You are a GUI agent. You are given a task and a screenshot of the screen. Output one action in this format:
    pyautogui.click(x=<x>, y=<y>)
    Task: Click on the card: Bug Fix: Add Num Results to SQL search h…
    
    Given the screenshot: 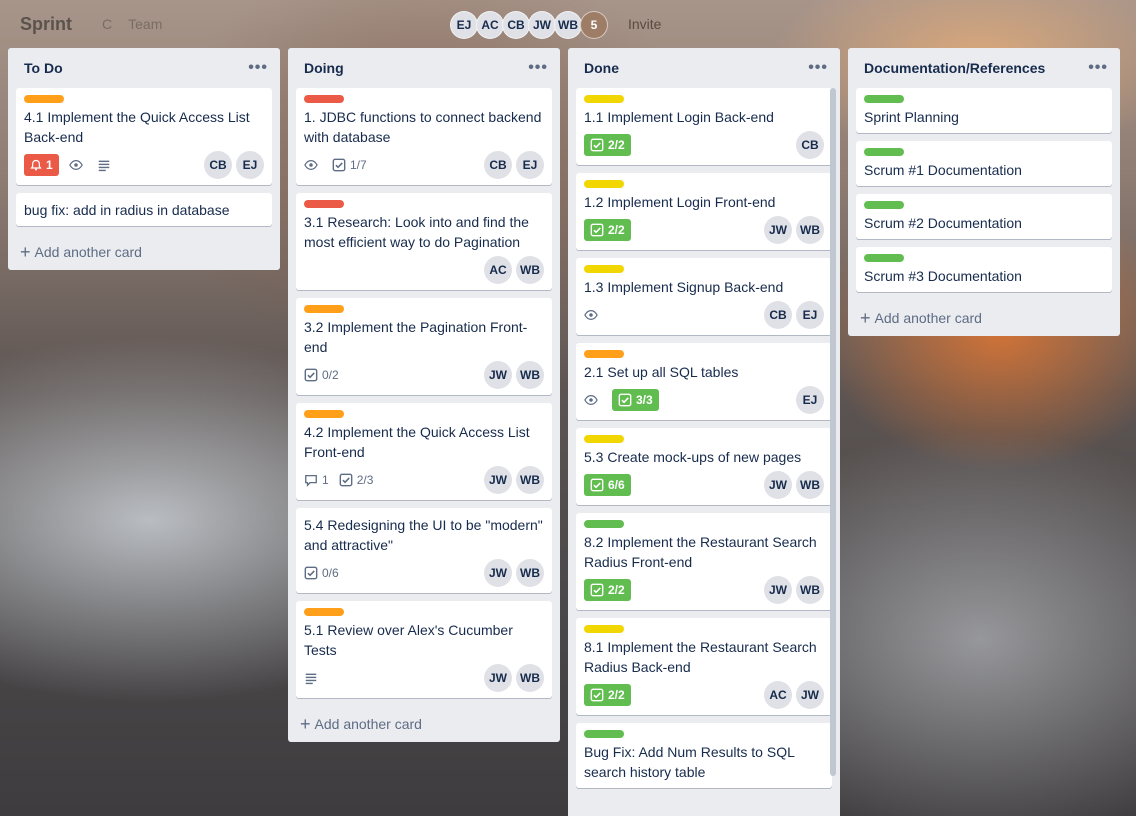 What is the action you would take?
    pyautogui.click(x=704, y=755)
    